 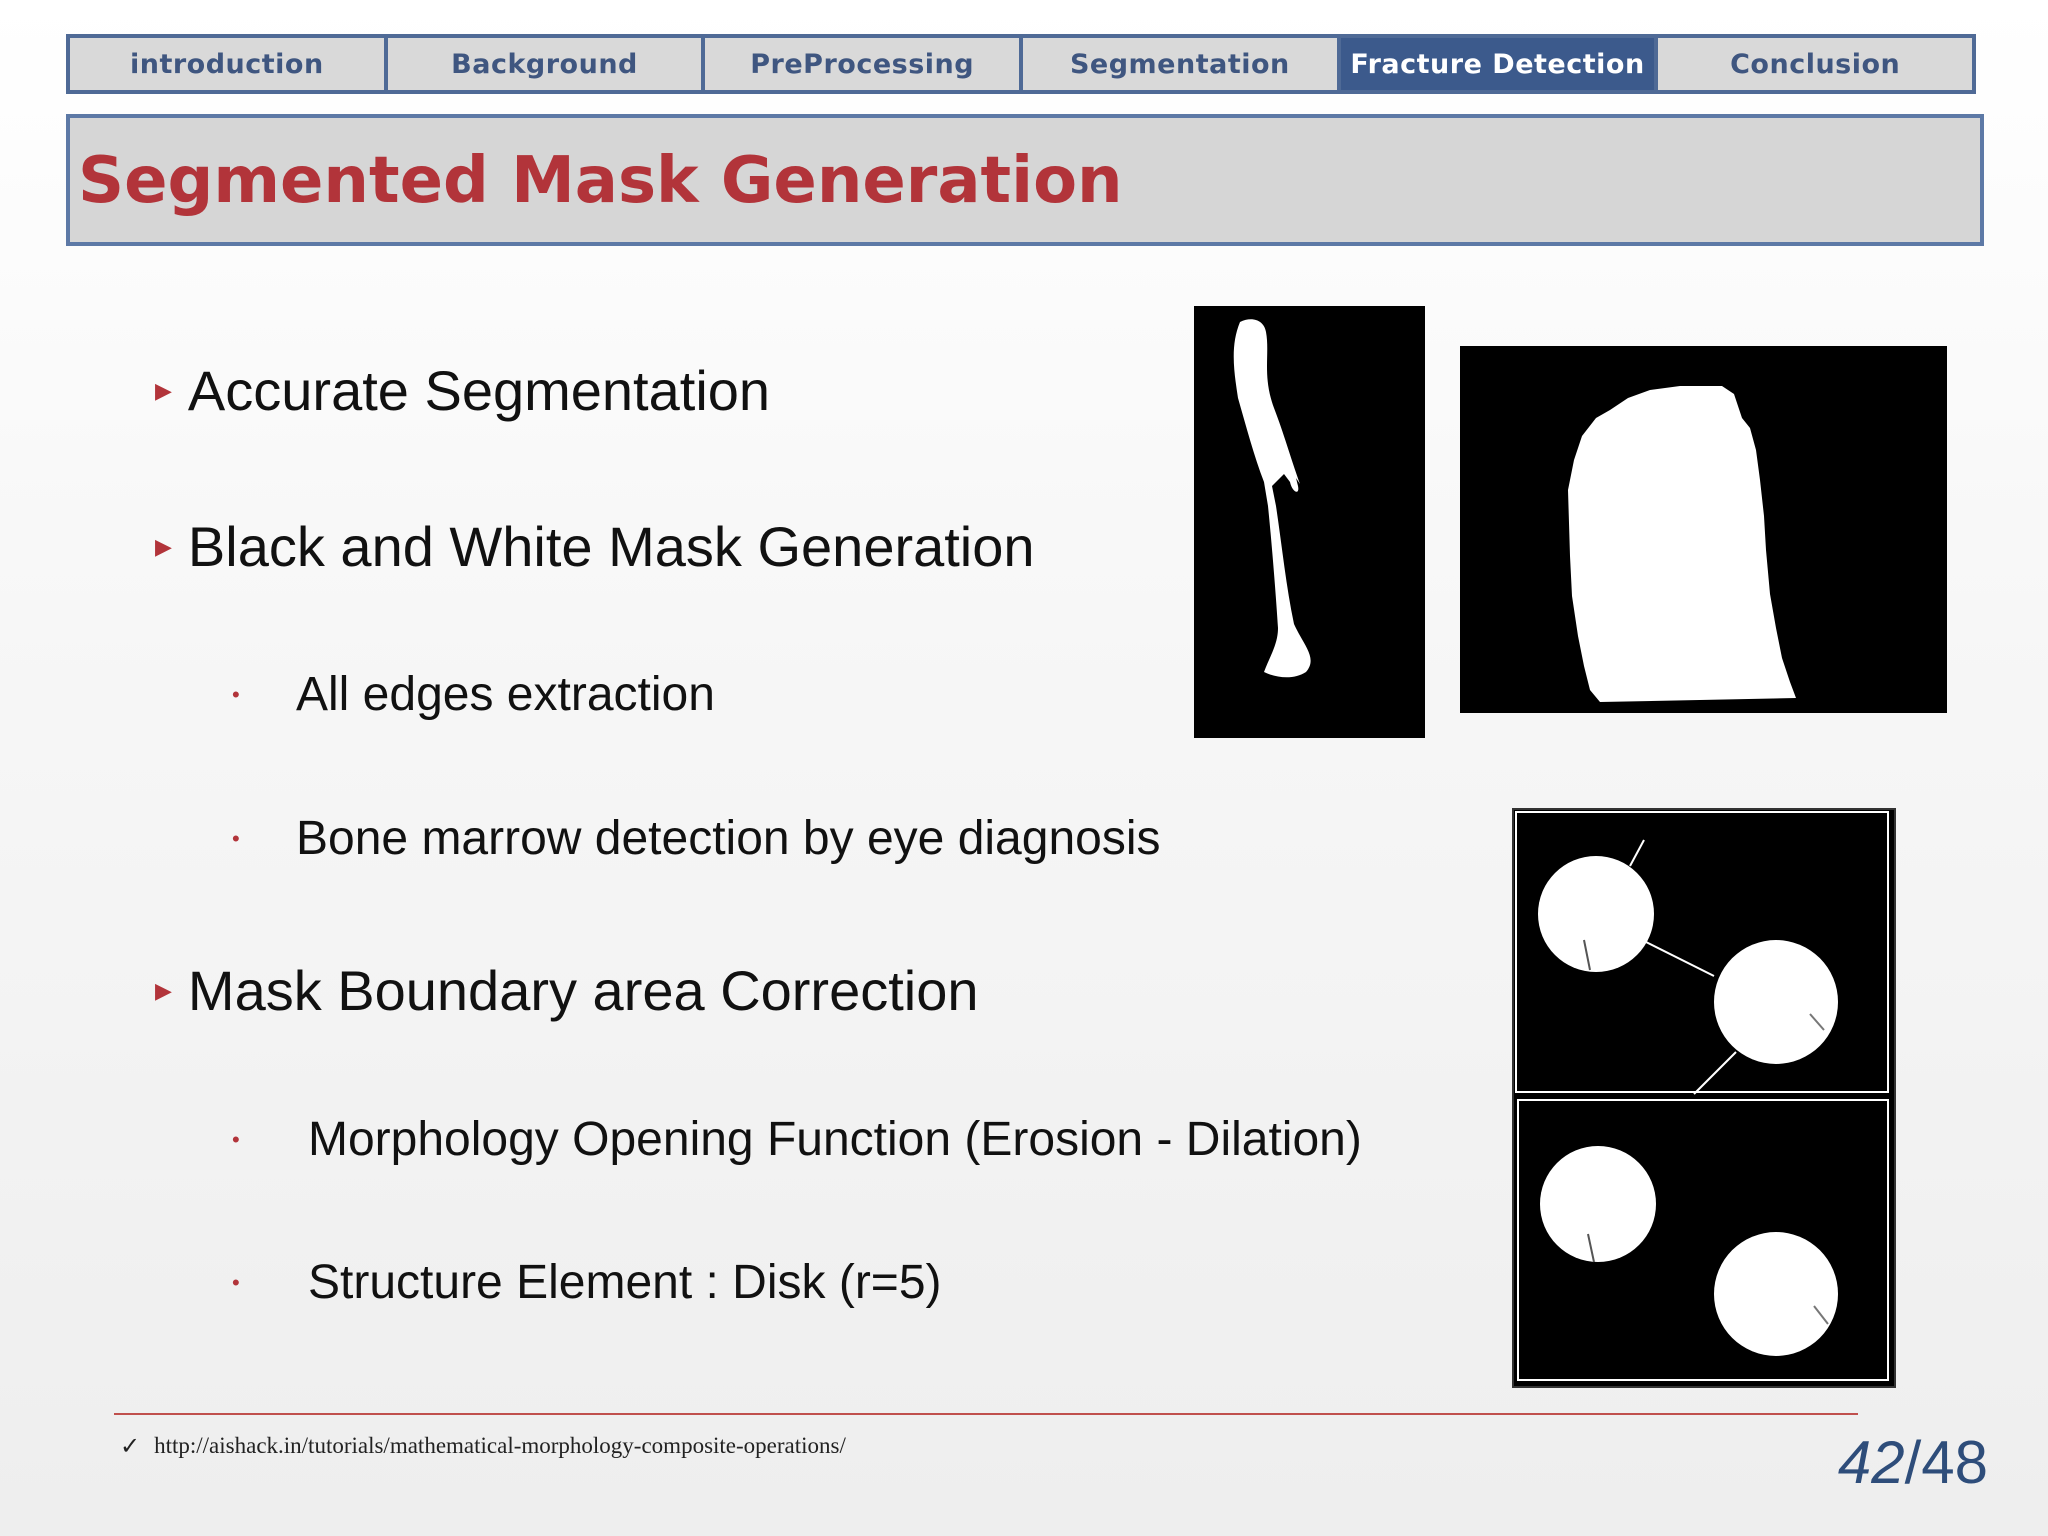 I want to click on tab-conclusion: Conclusion, so click(x=1815, y=64).